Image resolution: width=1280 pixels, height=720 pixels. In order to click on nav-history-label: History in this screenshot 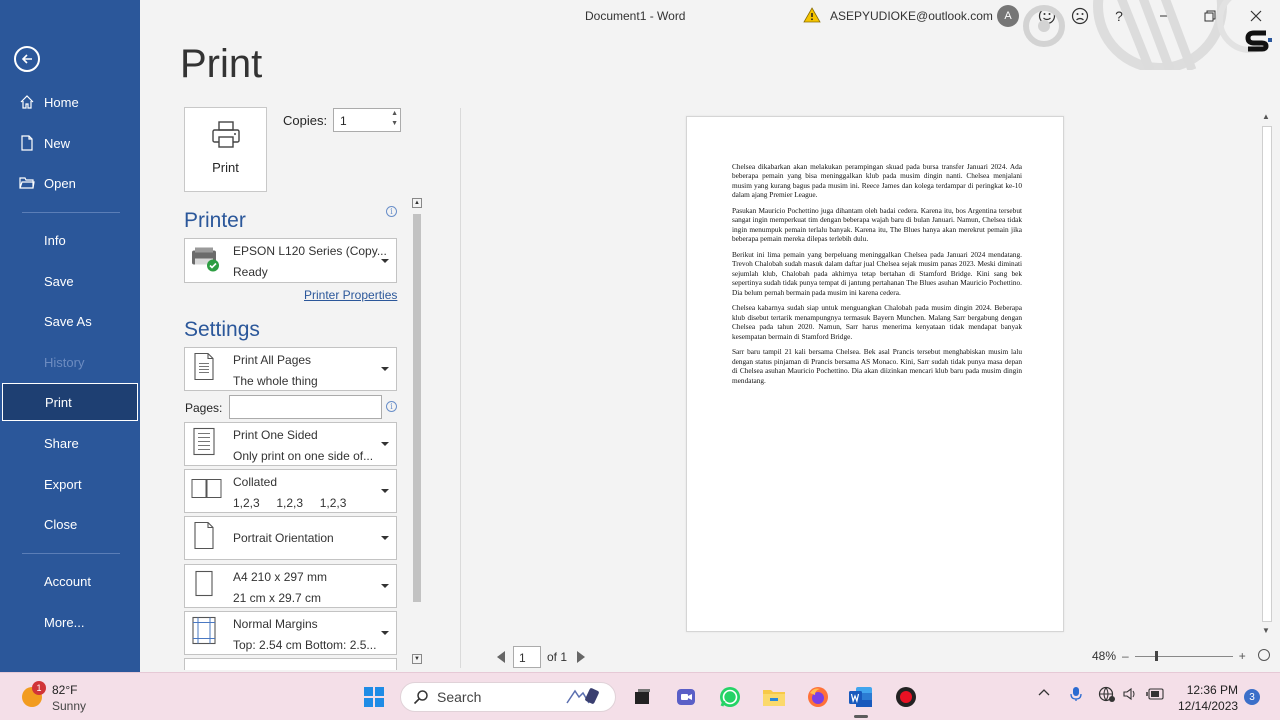, I will do `click(64, 362)`.